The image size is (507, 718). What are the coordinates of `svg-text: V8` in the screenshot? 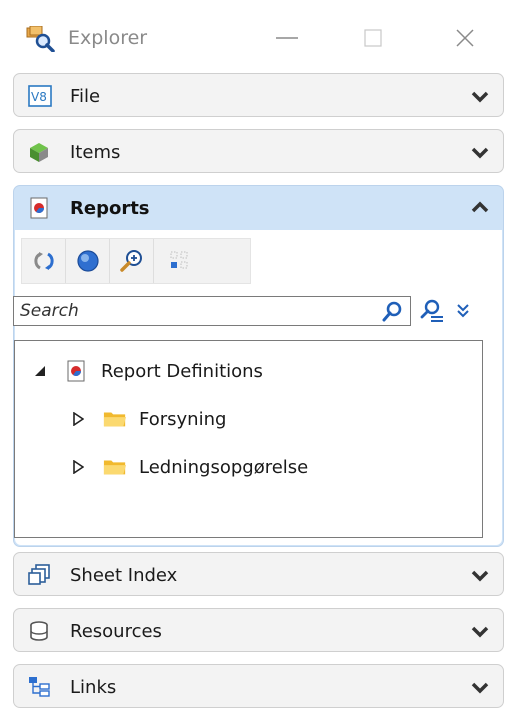 It's located at (39, 97).